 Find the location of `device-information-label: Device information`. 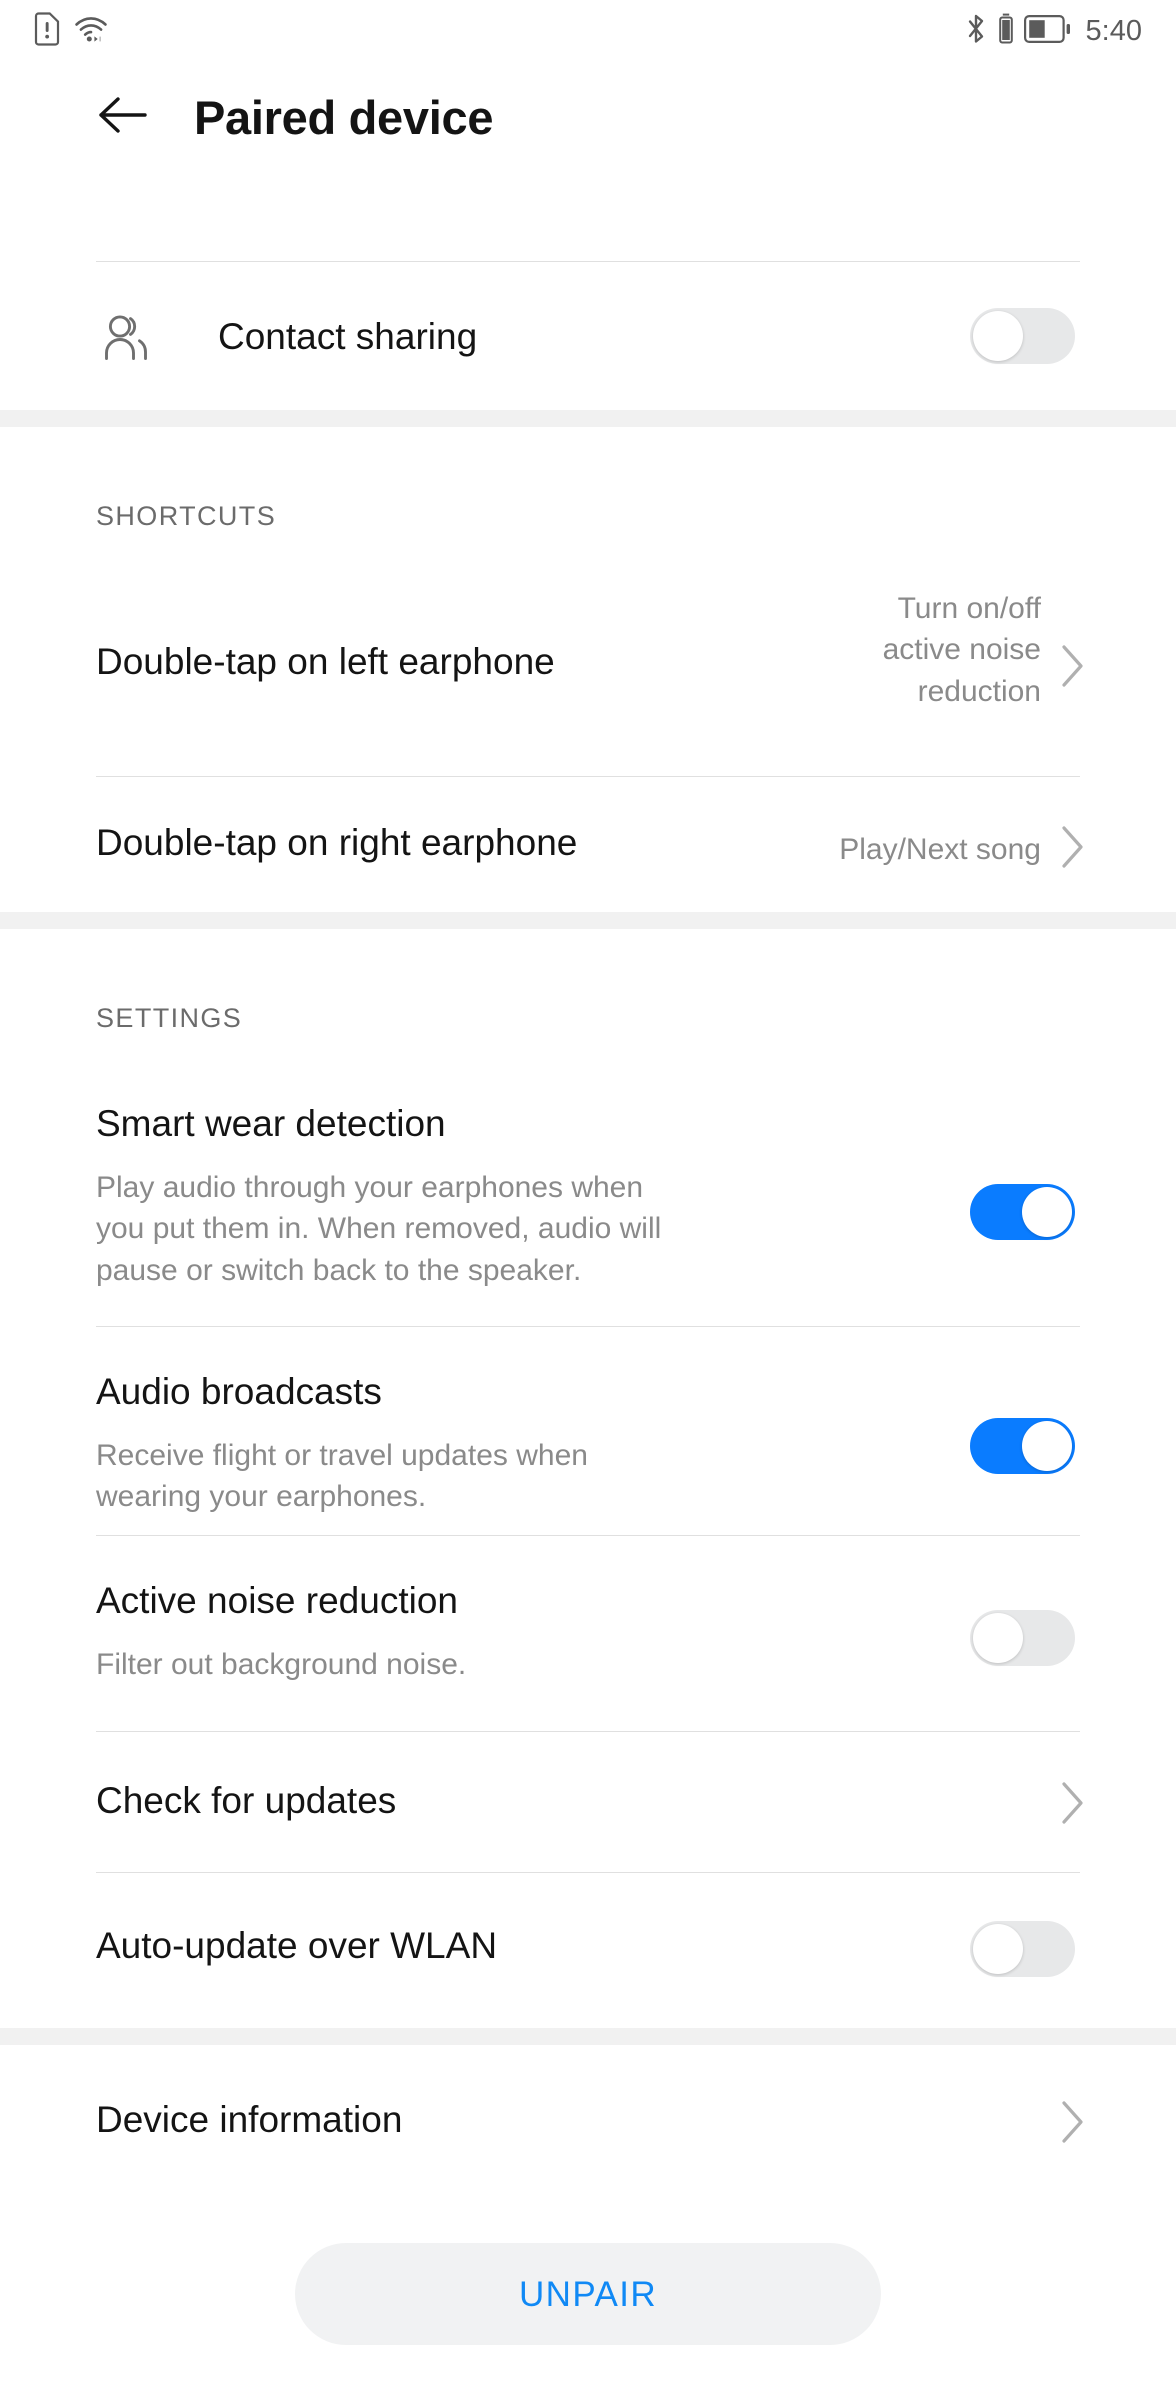

device-information-label: Device information is located at coordinates (249, 2119).